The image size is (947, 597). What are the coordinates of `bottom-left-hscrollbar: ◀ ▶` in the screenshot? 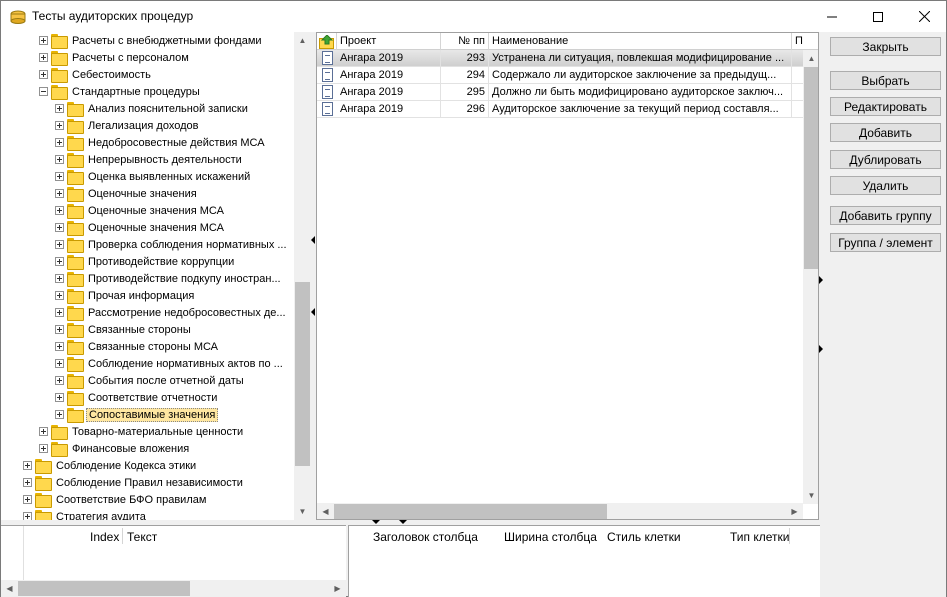 It's located at (173, 588).